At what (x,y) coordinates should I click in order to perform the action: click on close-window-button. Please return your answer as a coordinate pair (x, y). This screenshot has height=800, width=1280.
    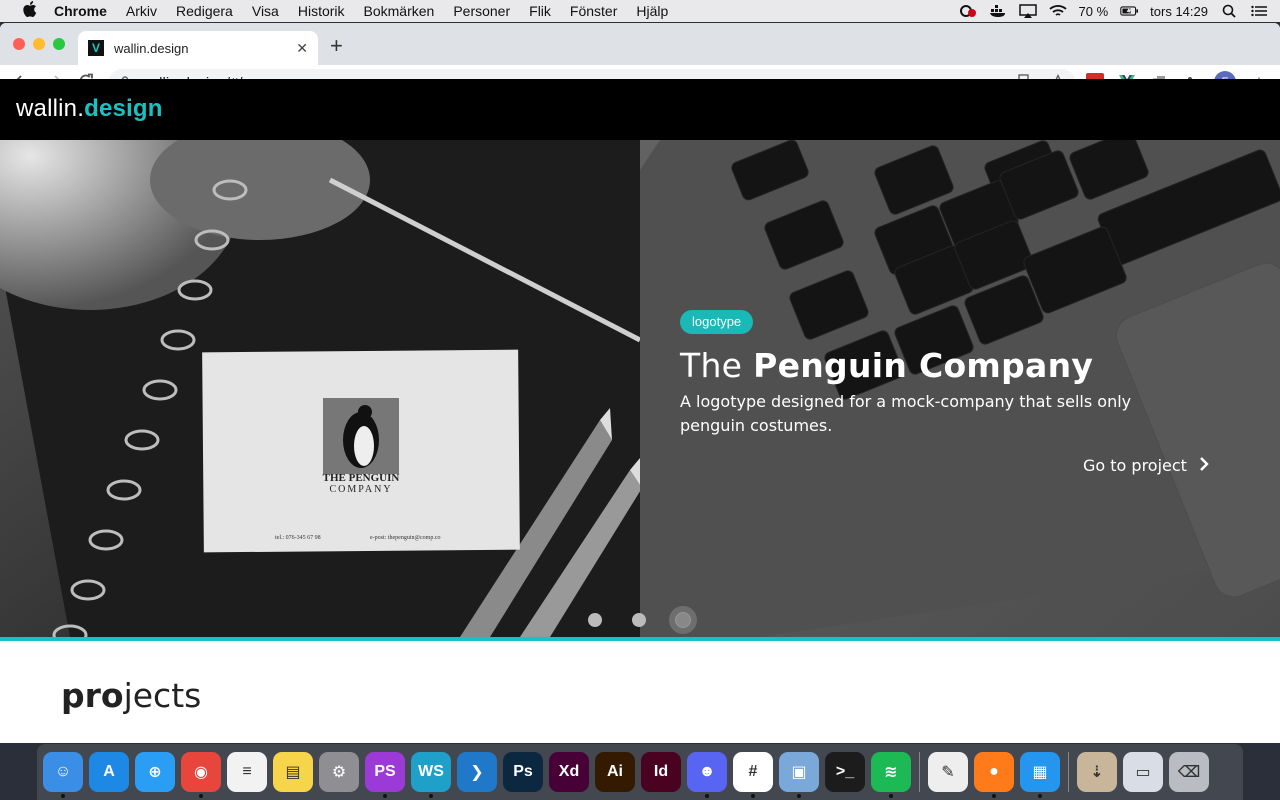
    Looking at the image, I should click on (19, 44).